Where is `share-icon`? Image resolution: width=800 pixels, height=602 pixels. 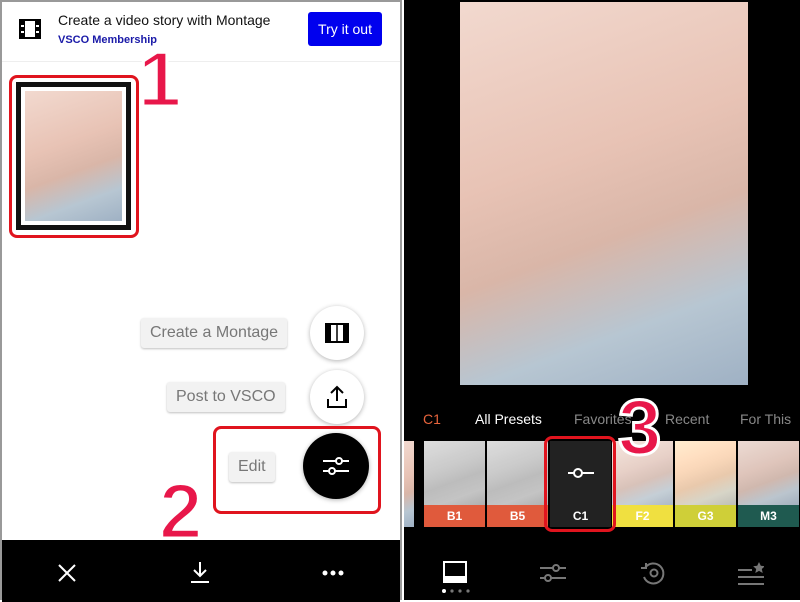
share-icon is located at coordinates (337, 396).